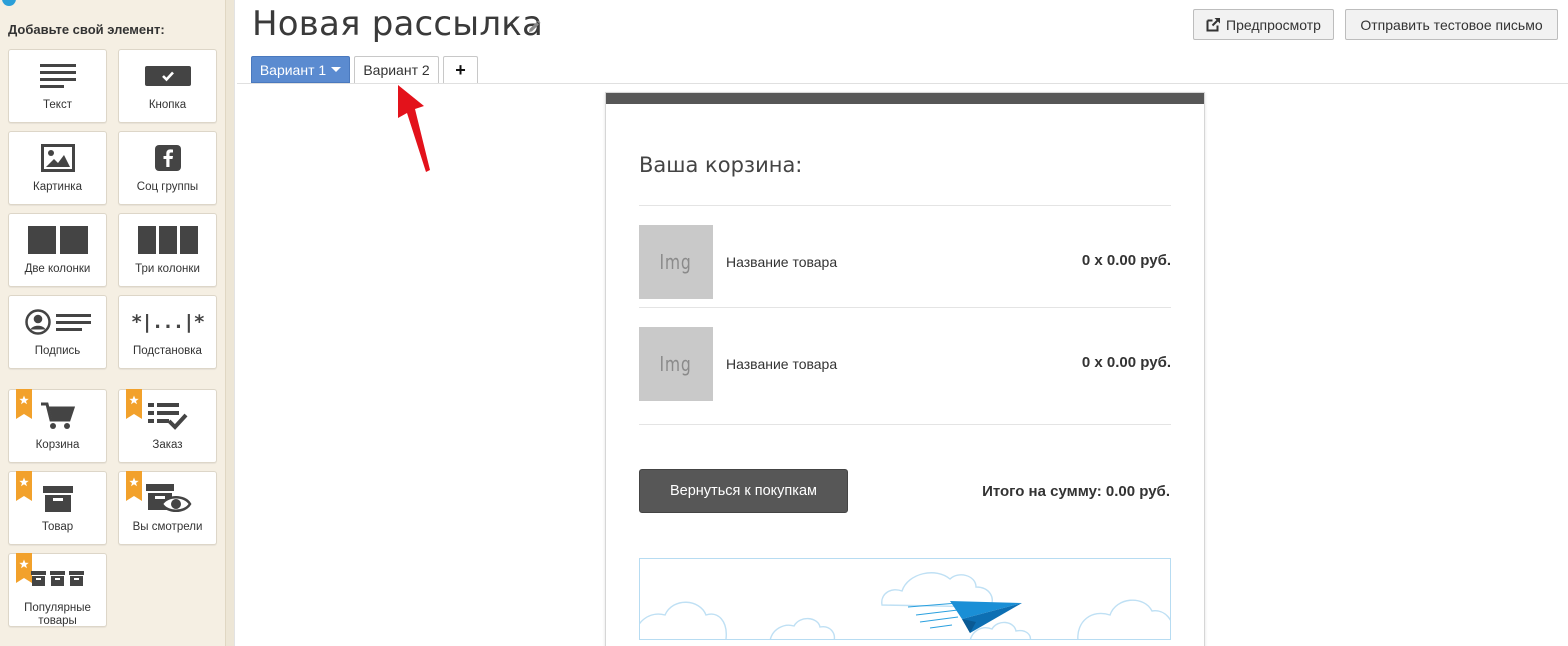 This screenshot has width=1568, height=646. I want to click on substitution-icon: *|...|*, so click(167, 322).